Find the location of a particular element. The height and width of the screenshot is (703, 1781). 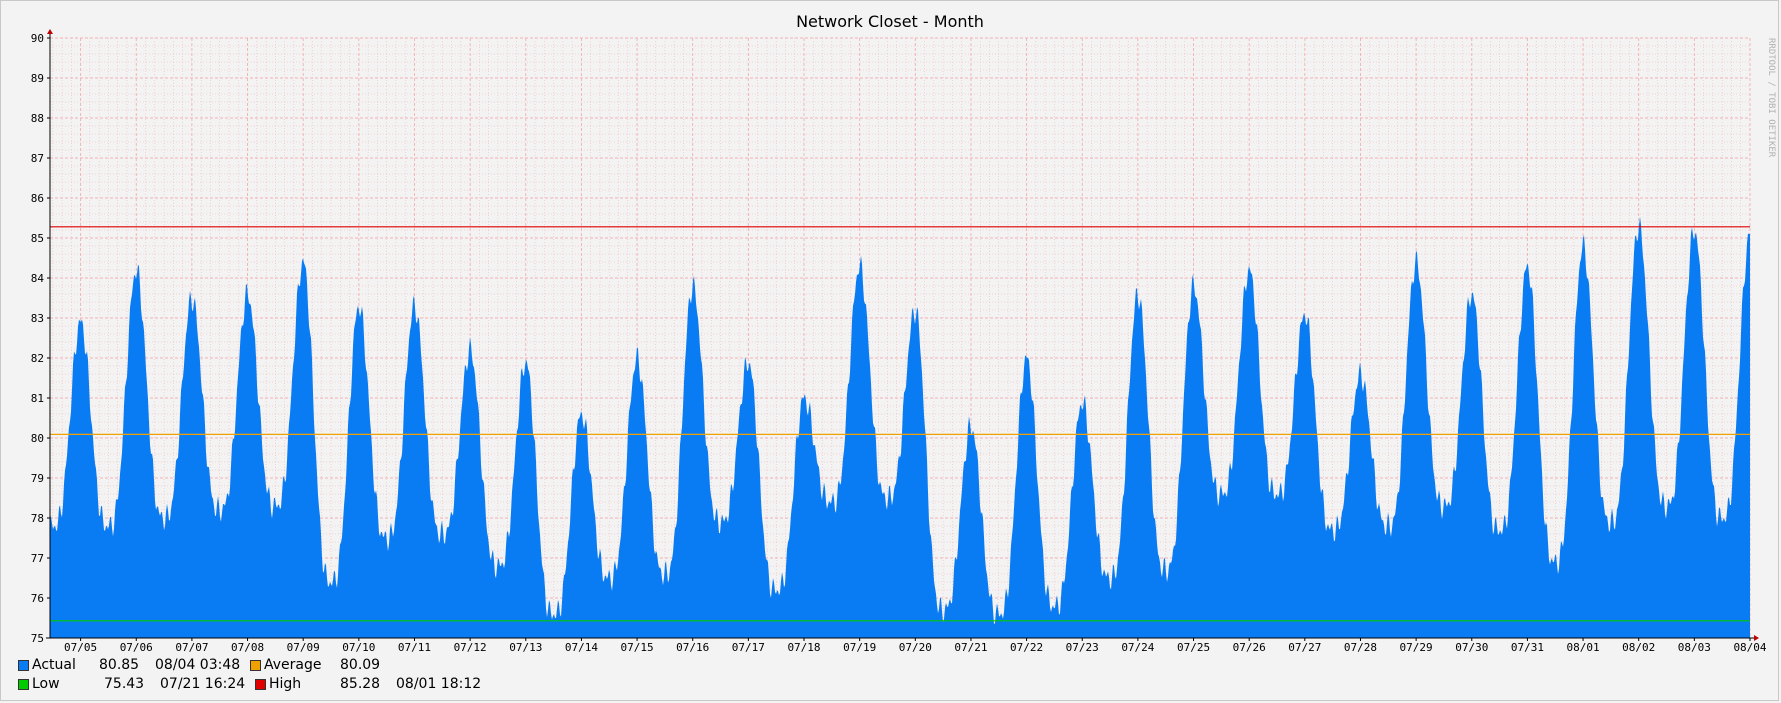

y-tick-label: 76 is located at coordinates (37, 598).